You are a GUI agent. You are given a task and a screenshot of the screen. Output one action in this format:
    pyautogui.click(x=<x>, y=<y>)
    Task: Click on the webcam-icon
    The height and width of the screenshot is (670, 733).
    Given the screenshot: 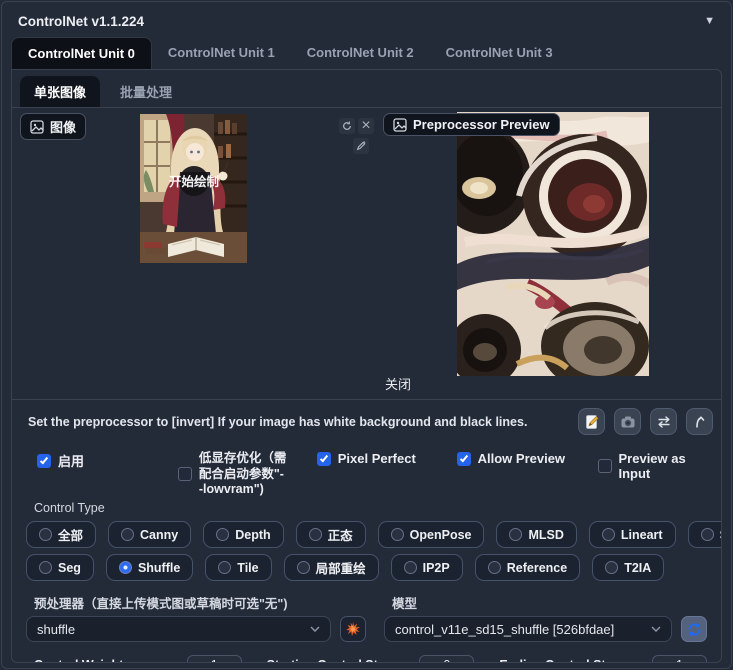 What is the action you would take?
    pyautogui.click(x=627, y=421)
    